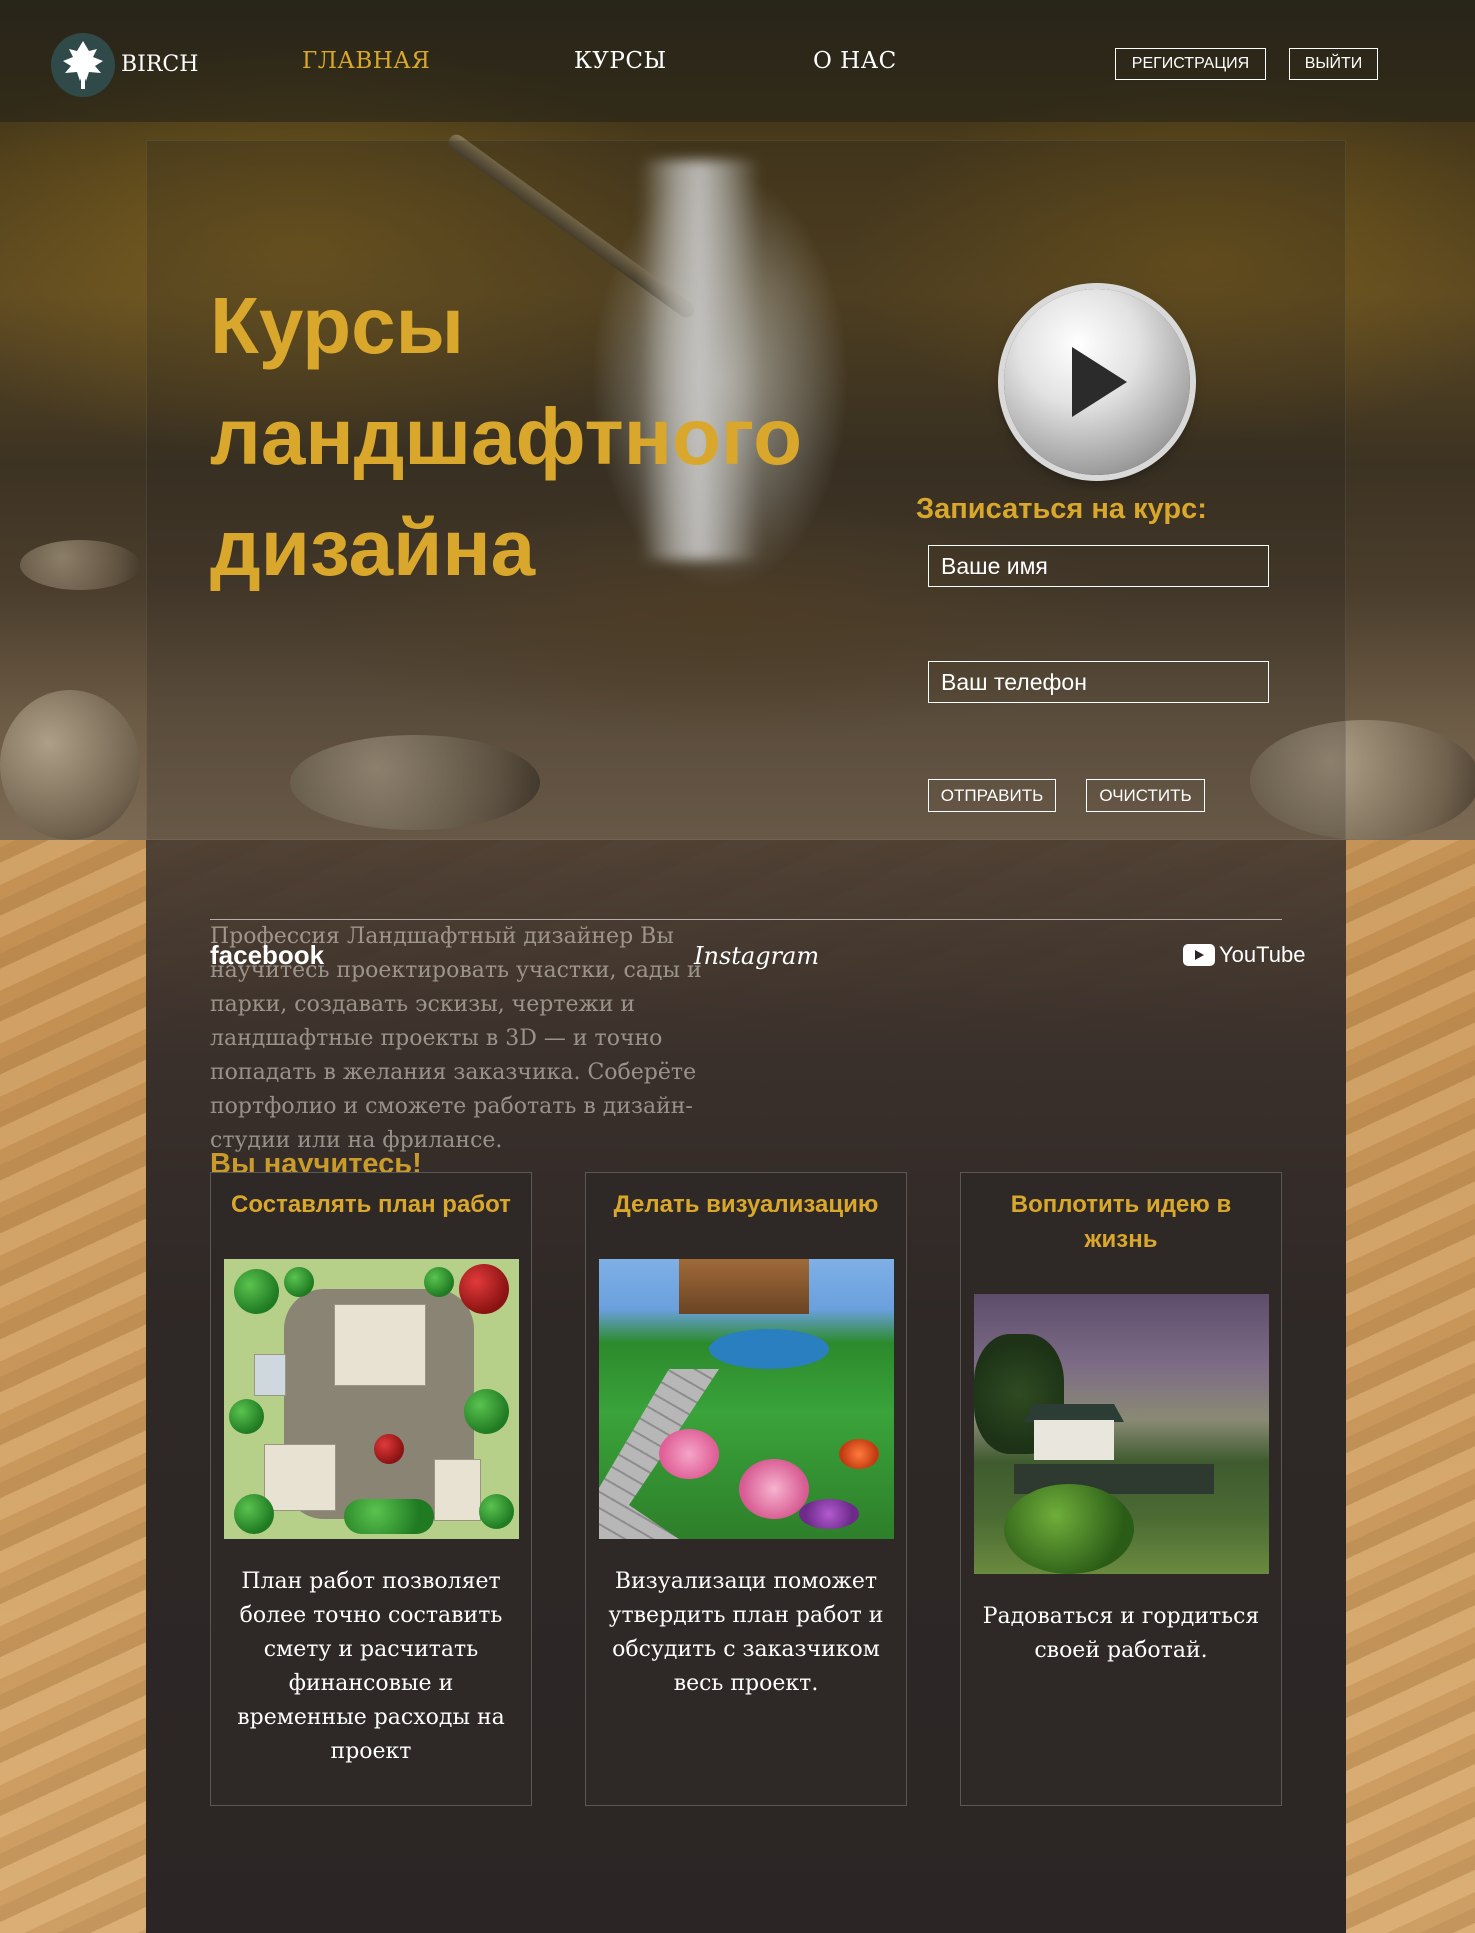 Image resolution: width=1475 pixels, height=1933 pixels. I want to click on card-text: Радоваться и гордиться своей работай., so click(1121, 1633).